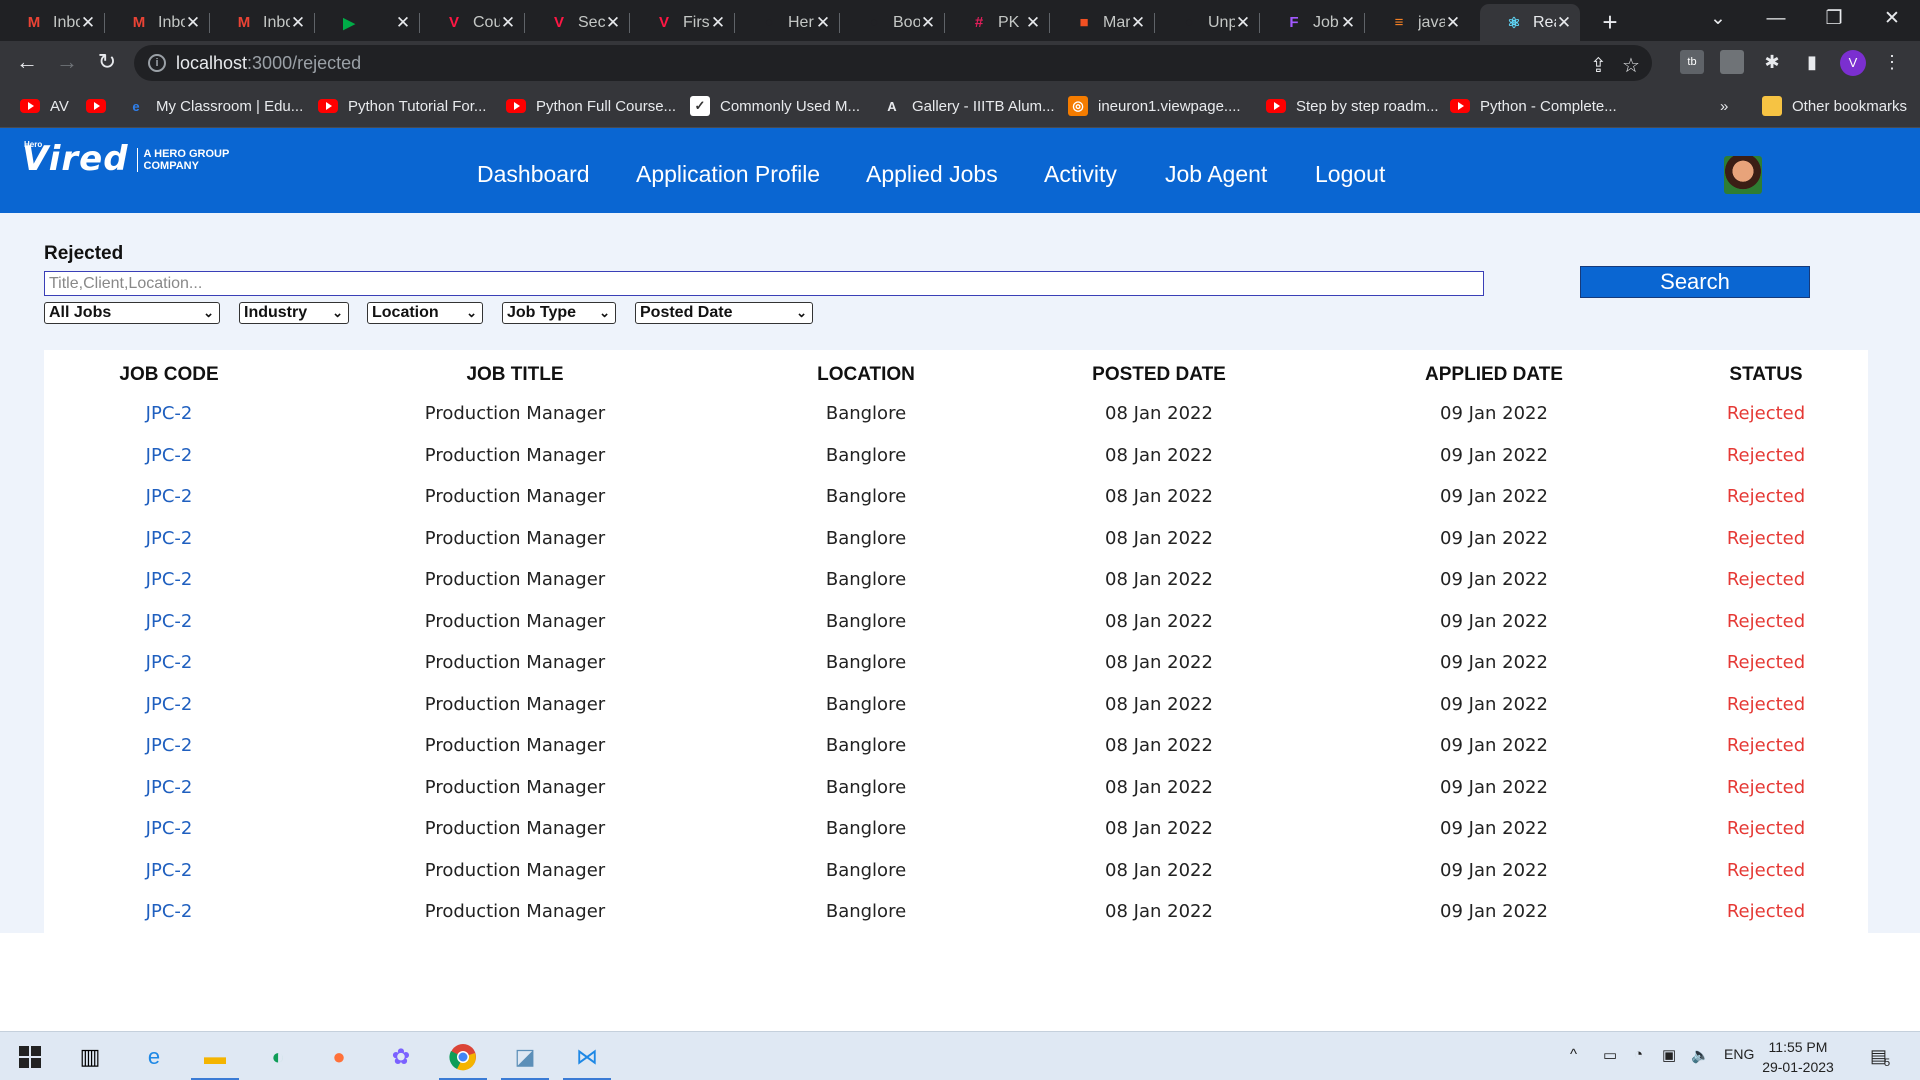 The width and height of the screenshot is (1920, 1080). I want to click on search-button: Search, so click(1695, 282).